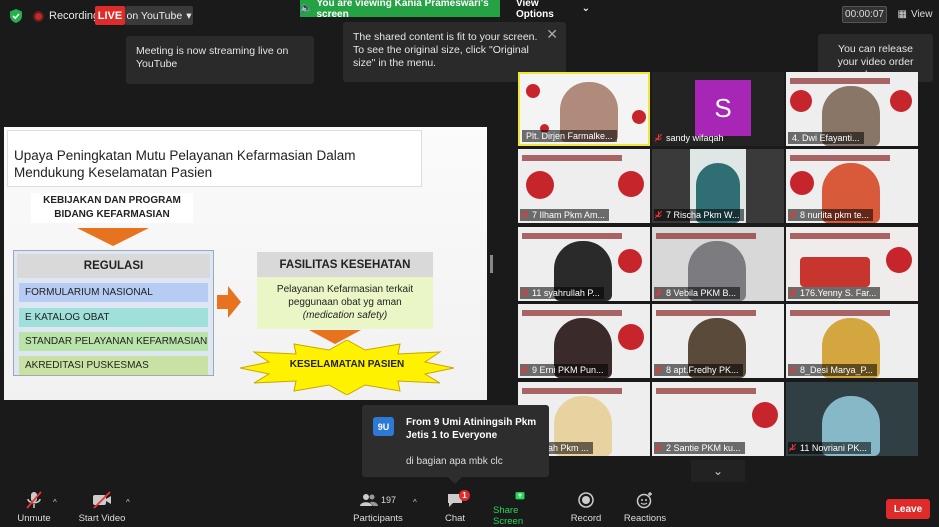 This screenshot has height=527, width=939. What do you see at coordinates (113, 237) in the screenshot?
I see `arrow-down-icon` at bounding box center [113, 237].